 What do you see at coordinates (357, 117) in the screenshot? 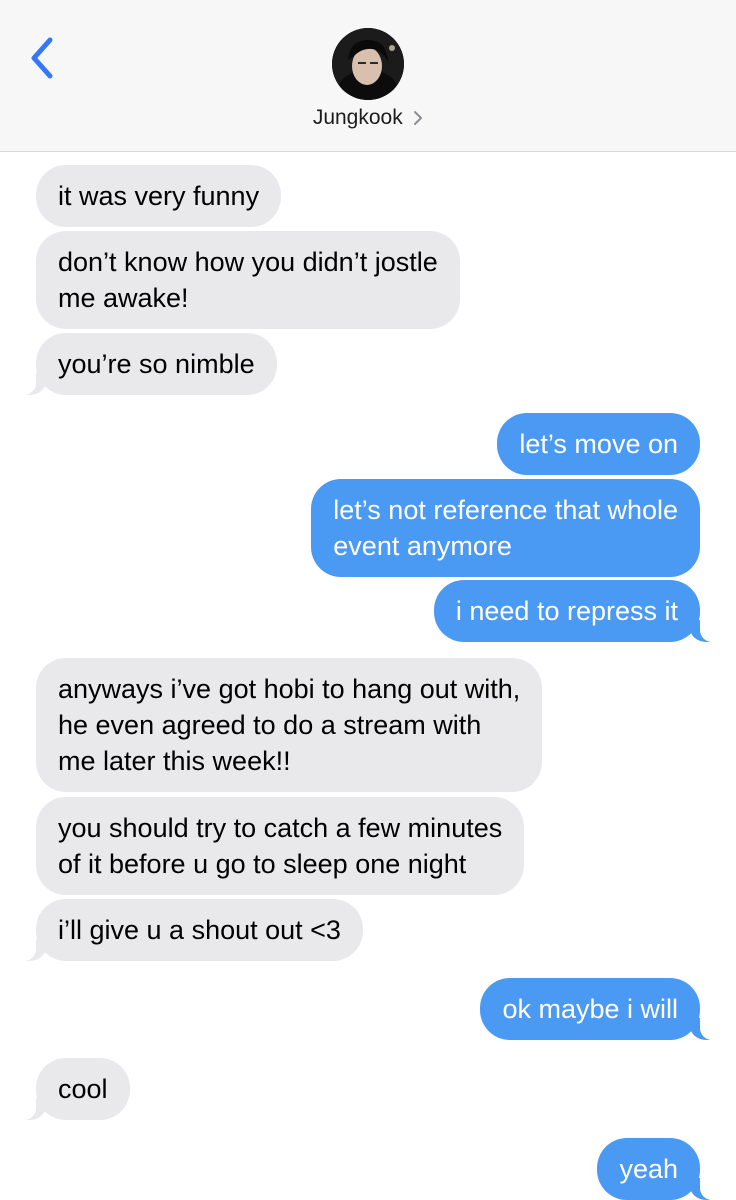
I see `contact-name: Jungkook` at bounding box center [357, 117].